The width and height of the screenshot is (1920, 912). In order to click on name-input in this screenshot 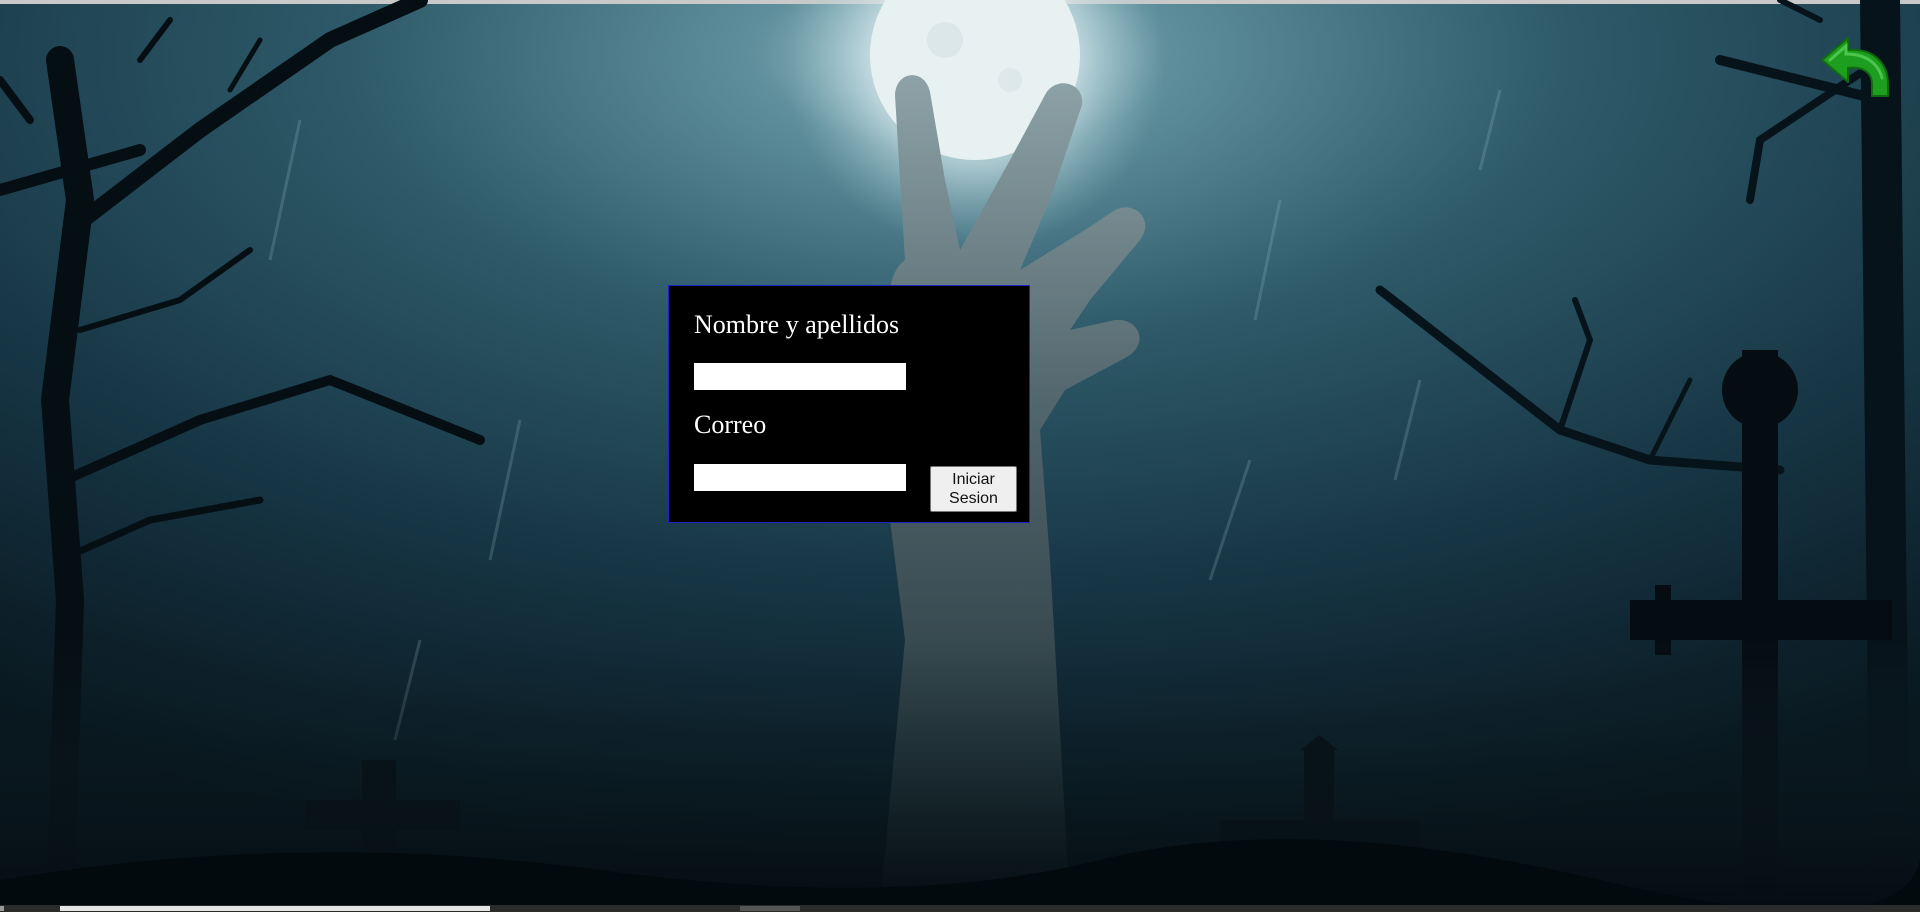, I will do `click(800, 376)`.